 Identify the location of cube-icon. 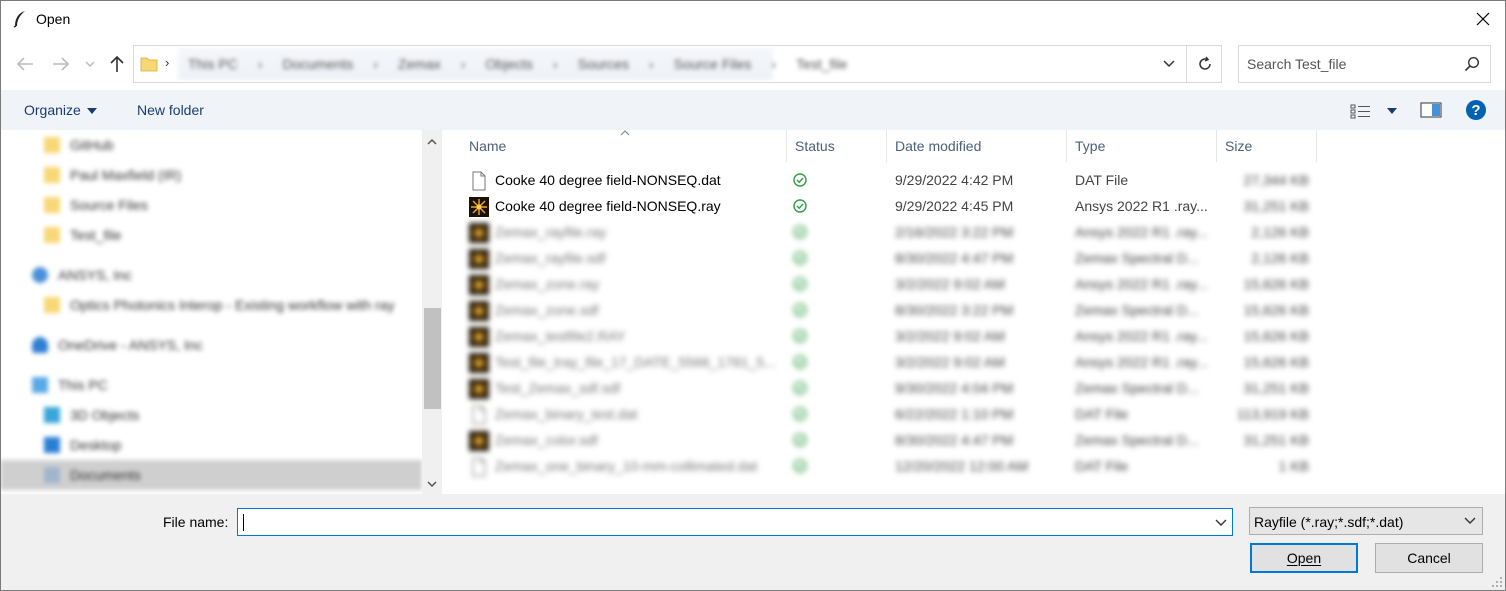
(52, 415).